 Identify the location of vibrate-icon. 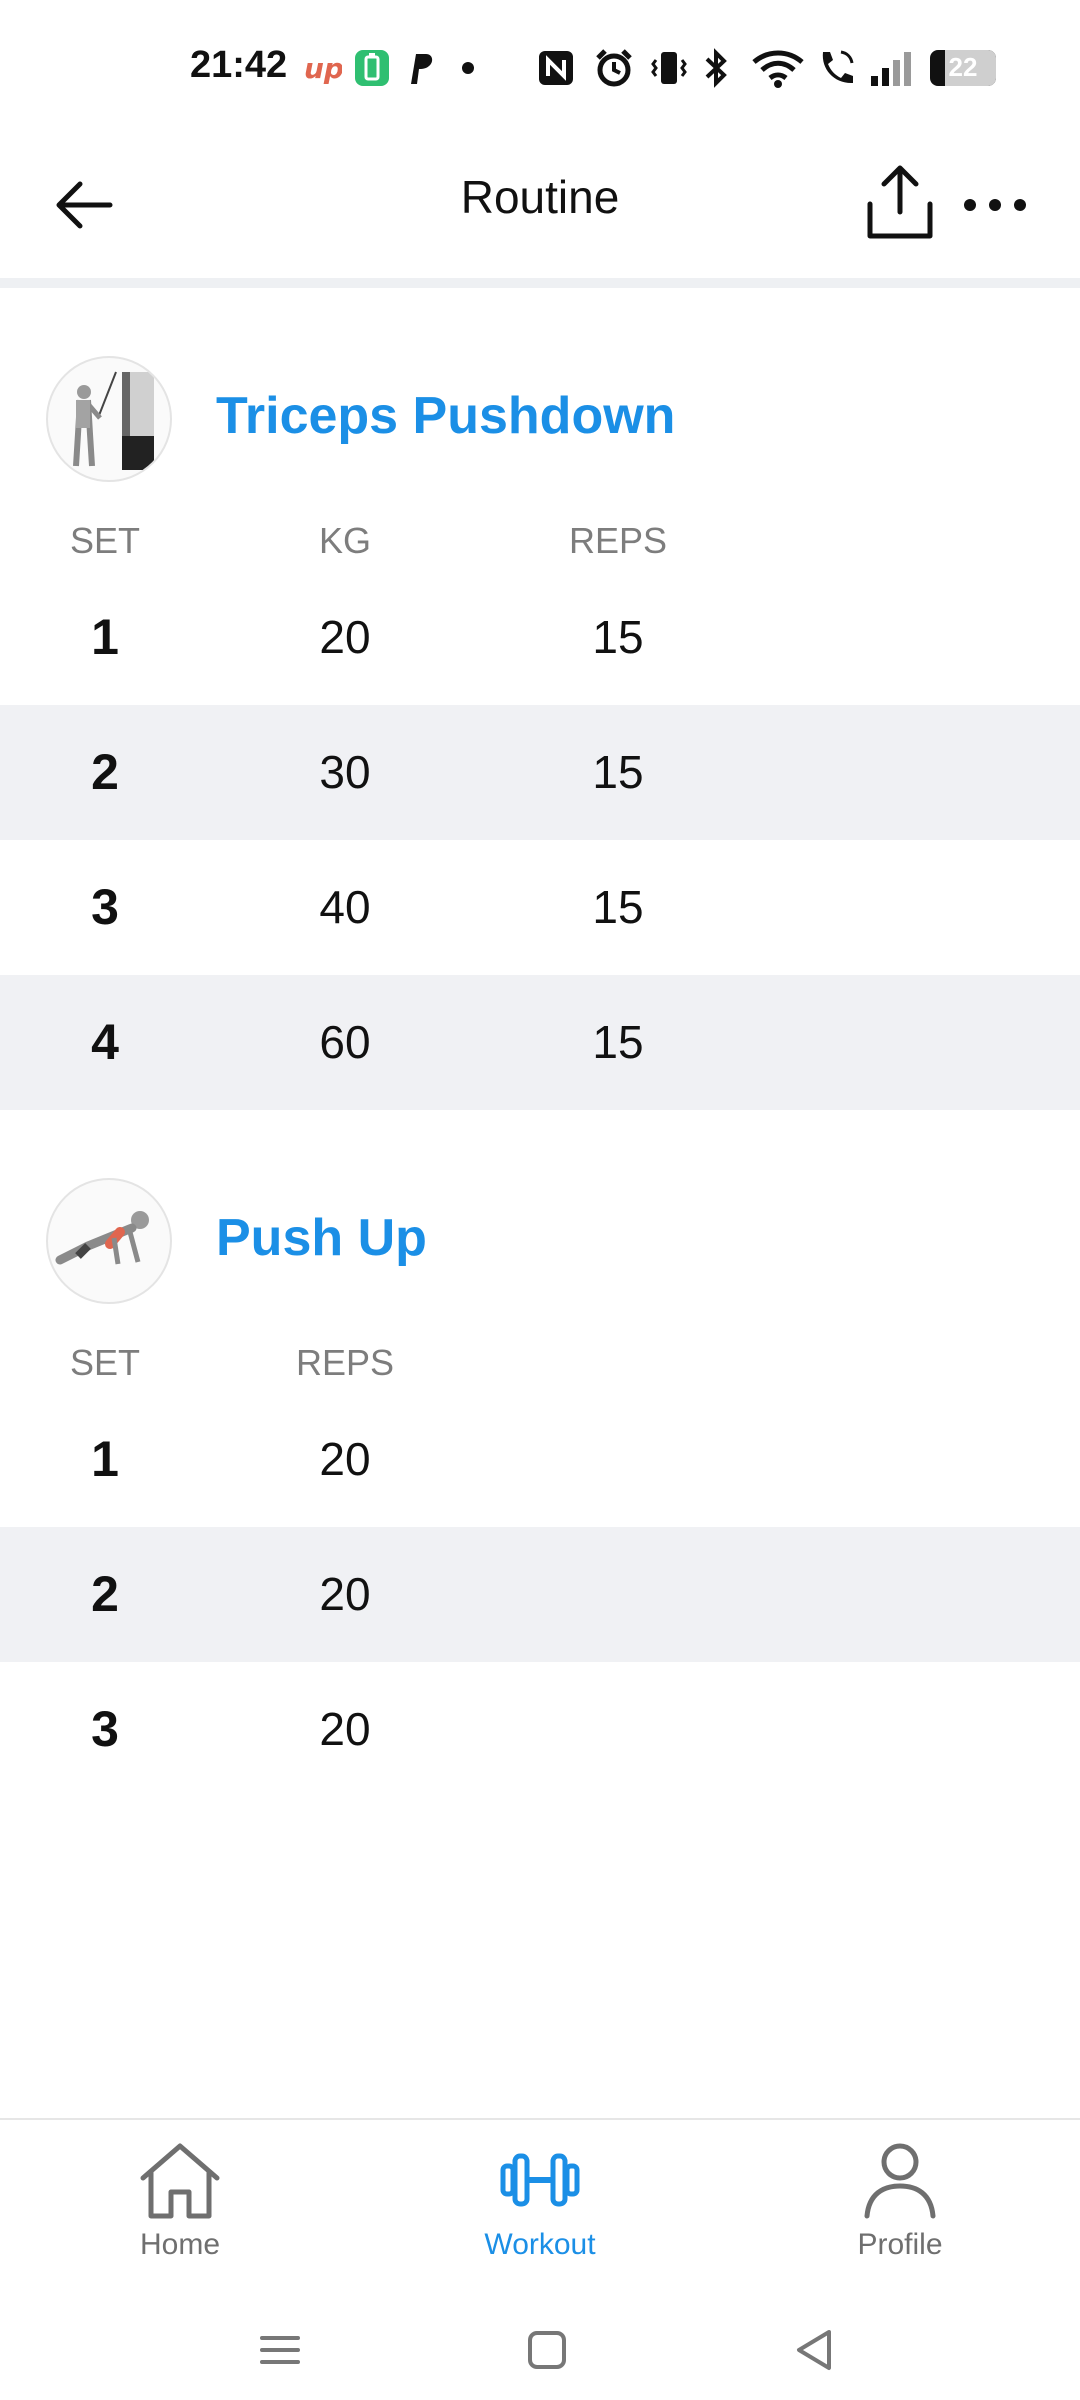
(669, 68).